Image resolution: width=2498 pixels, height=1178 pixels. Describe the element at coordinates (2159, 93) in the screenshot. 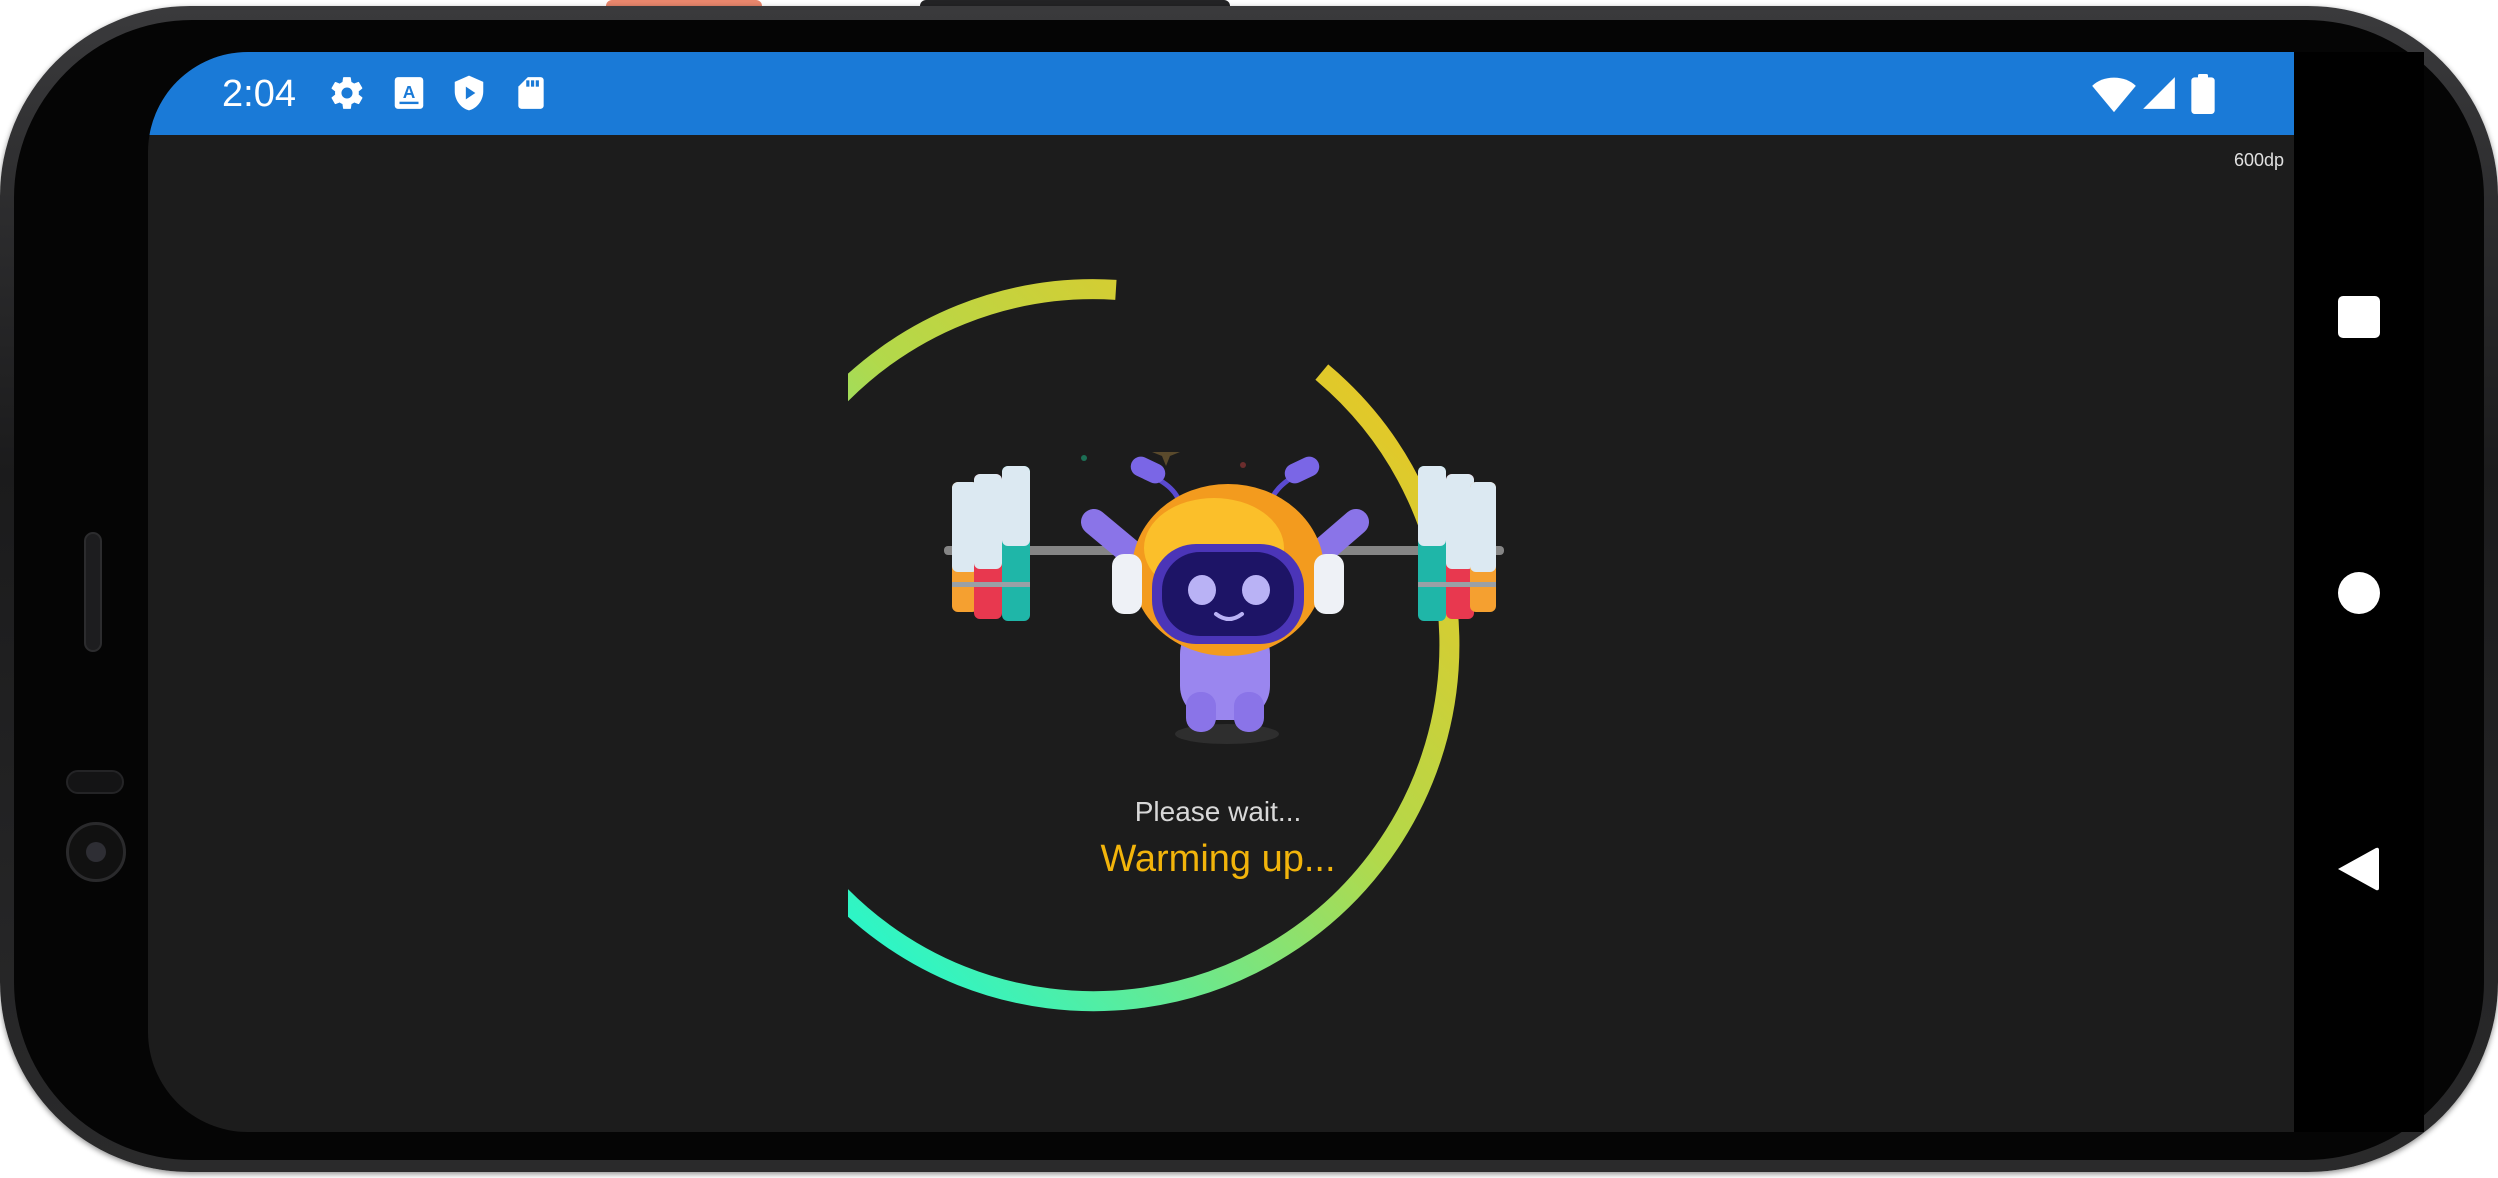

I see `cell-signal-icon` at that location.